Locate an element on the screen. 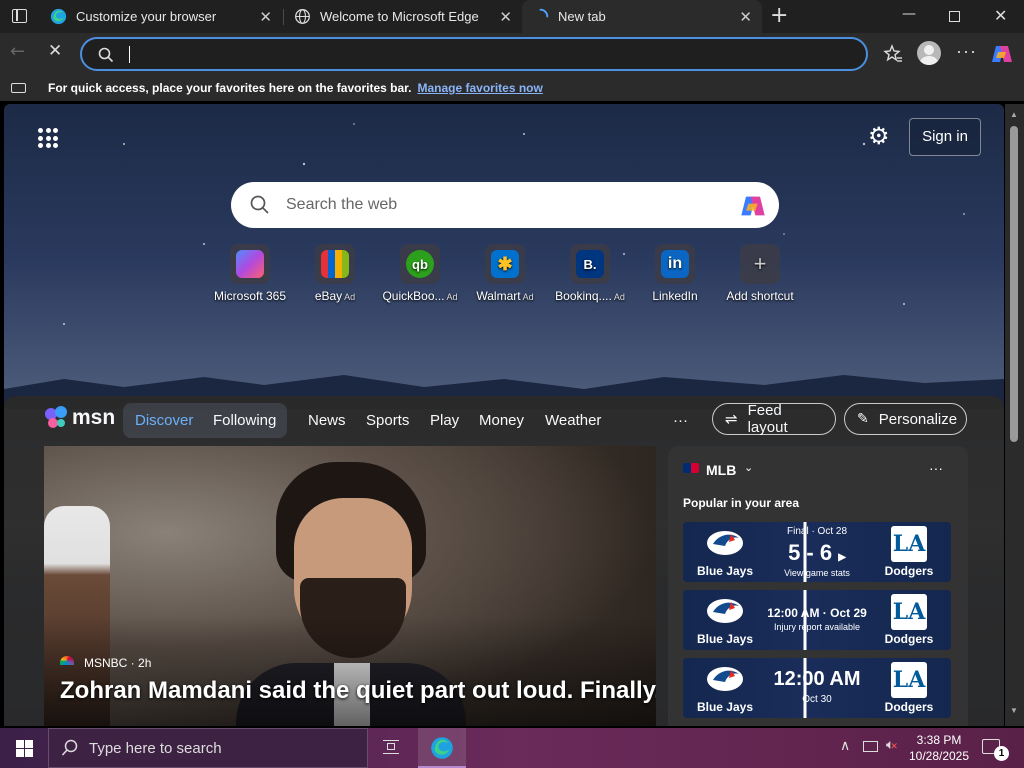 The height and width of the screenshot is (768, 1024). nav-news: News is located at coordinates (327, 420).